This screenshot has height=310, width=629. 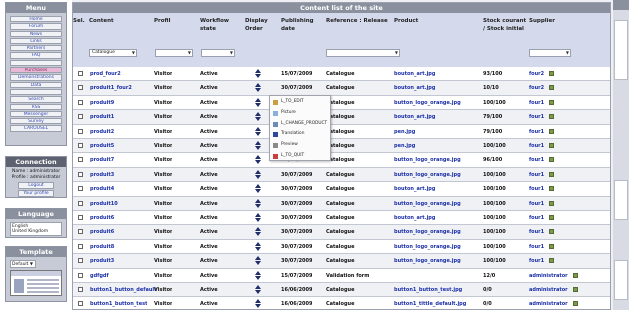 What do you see at coordinates (300, 134) in the screenshot?
I see `context-menu-item-translation: Translation` at bounding box center [300, 134].